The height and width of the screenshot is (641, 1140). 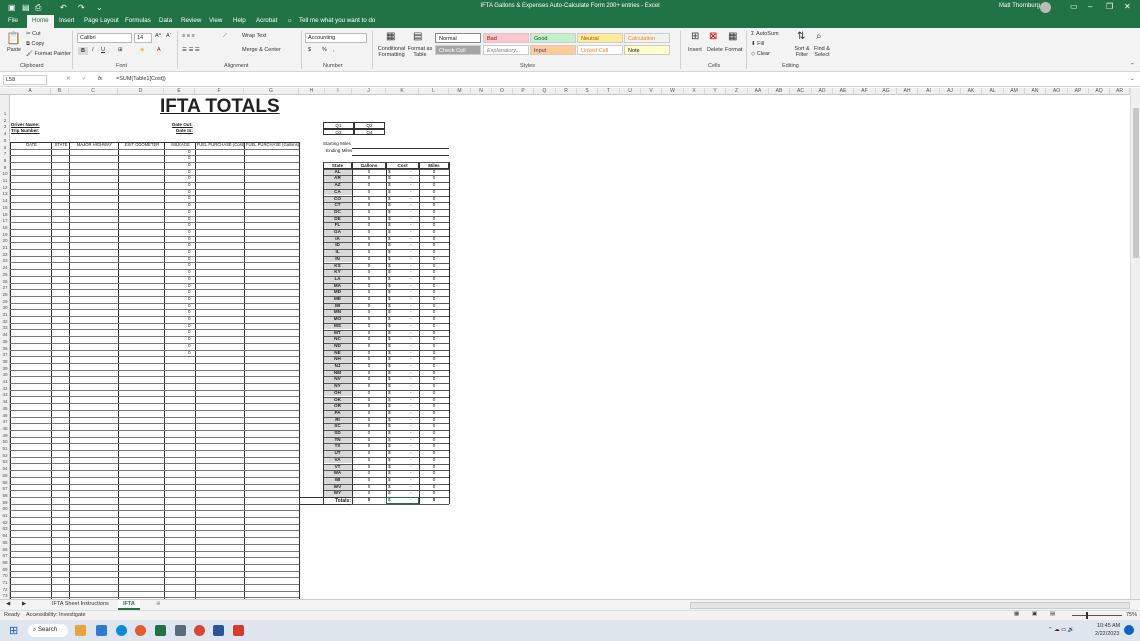 What do you see at coordinates (5, 469) in the screenshot?
I see `row-header: 54` at bounding box center [5, 469].